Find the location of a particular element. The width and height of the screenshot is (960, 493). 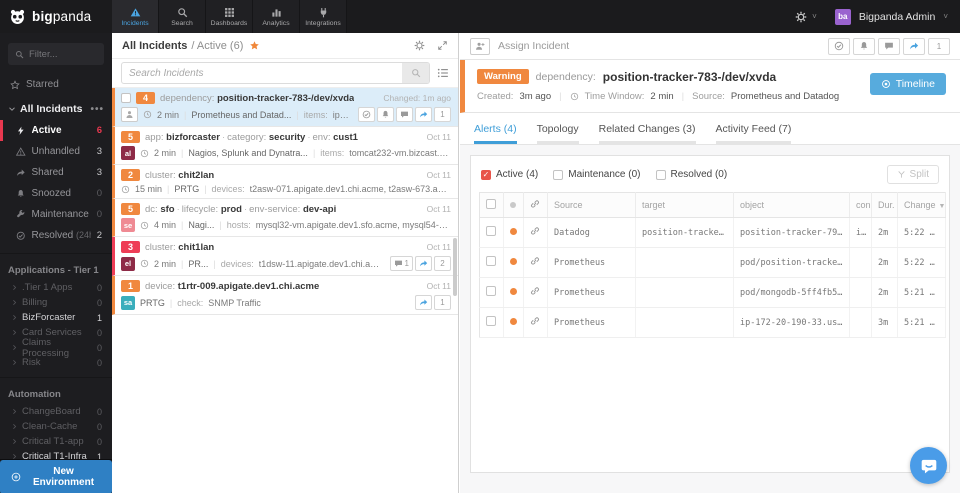

sidebar-item-billing: Billing 0 is located at coordinates (56, 302).